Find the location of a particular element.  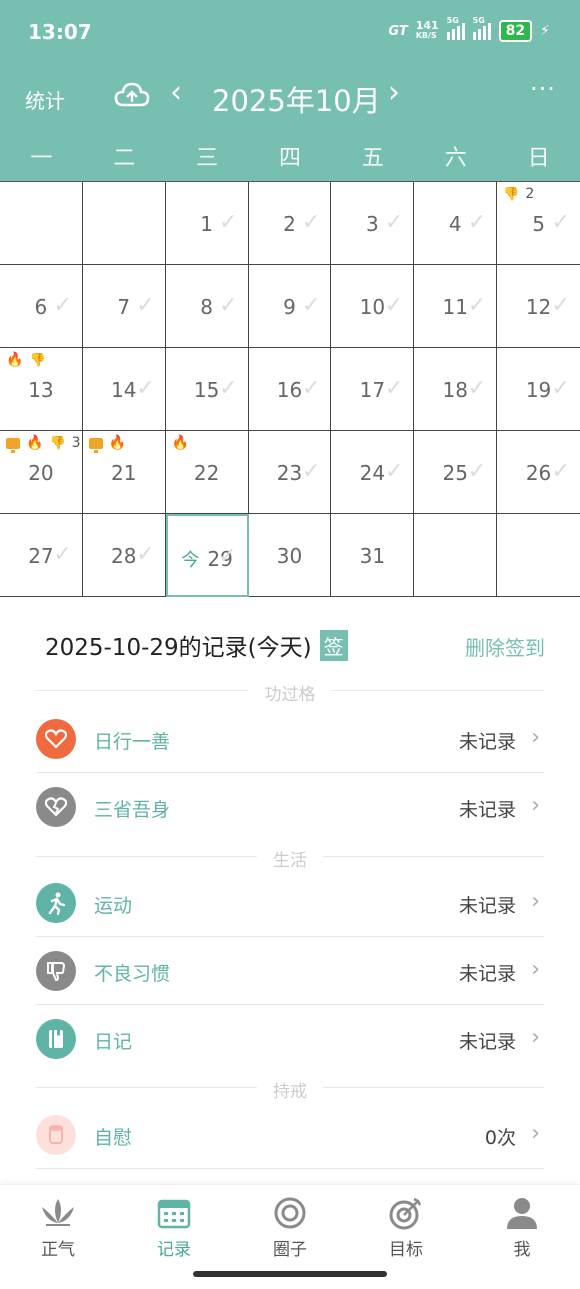

day-value: 30 is located at coordinates (289, 556).